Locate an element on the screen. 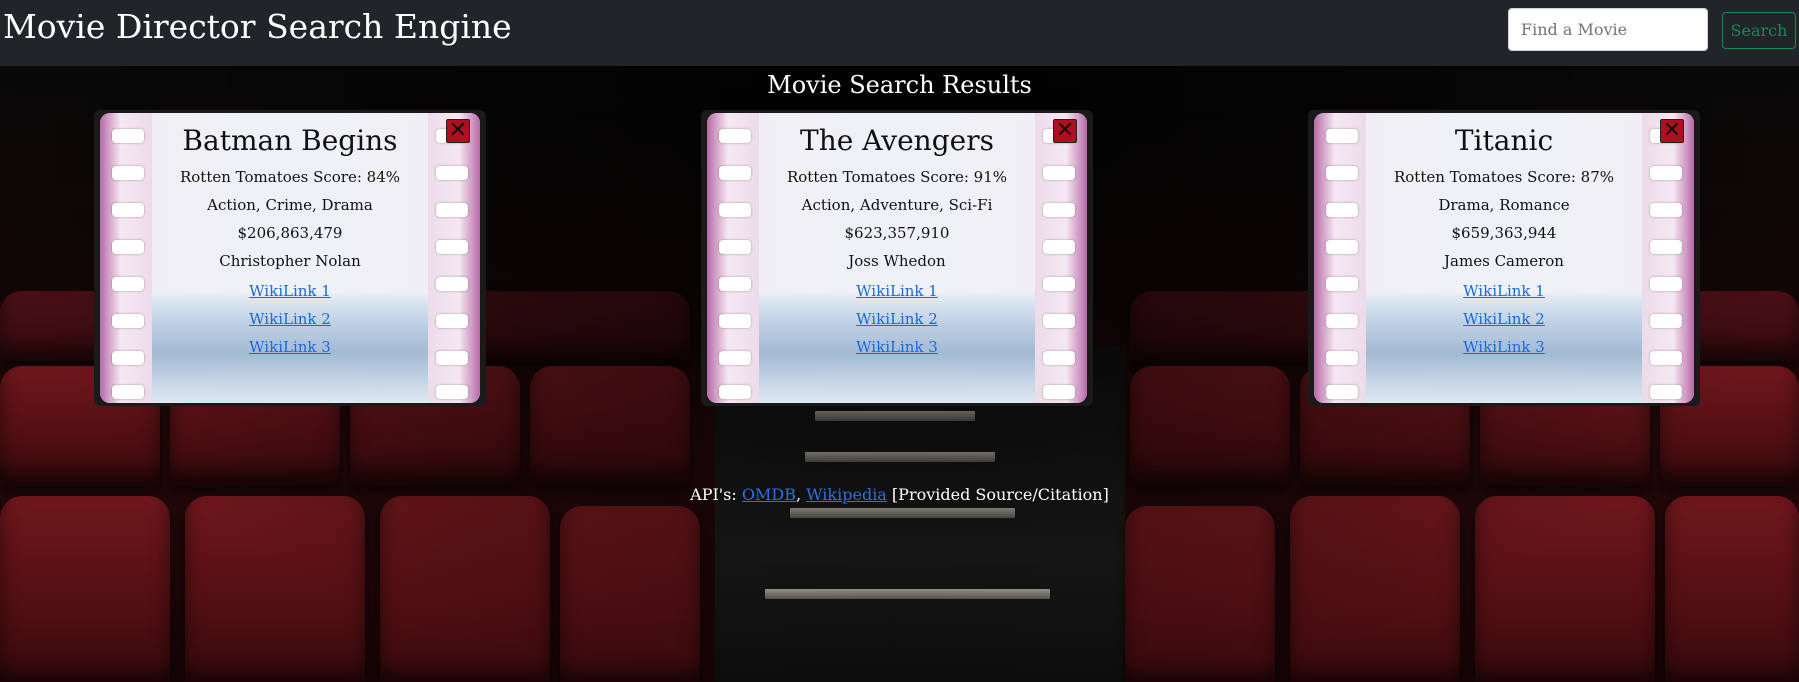 This screenshot has height=682, width=1799. box-office: $659,363,944 is located at coordinates (1504, 233).